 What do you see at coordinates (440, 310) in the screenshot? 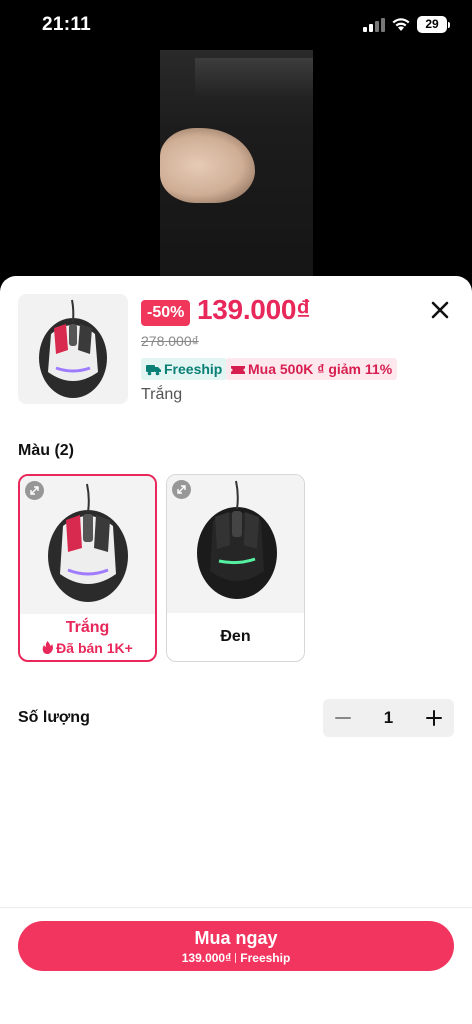
I see `close-icon` at bounding box center [440, 310].